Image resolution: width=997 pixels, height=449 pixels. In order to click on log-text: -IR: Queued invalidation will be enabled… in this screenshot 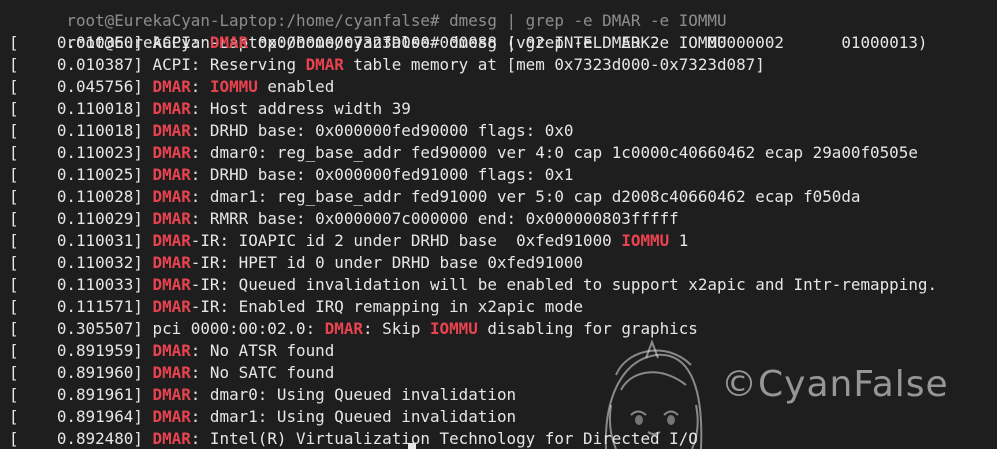, I will do `click(564, 284)`.